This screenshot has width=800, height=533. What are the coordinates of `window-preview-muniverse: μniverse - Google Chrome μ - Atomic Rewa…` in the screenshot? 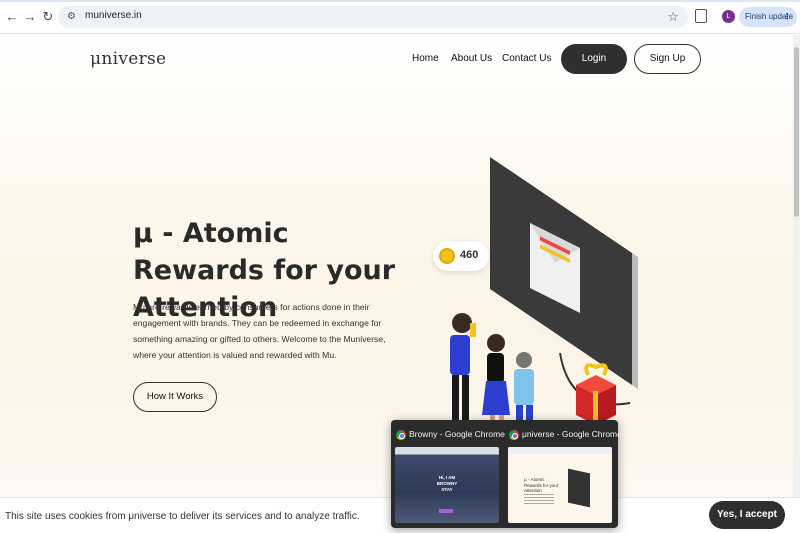 It's located at (563, 474).